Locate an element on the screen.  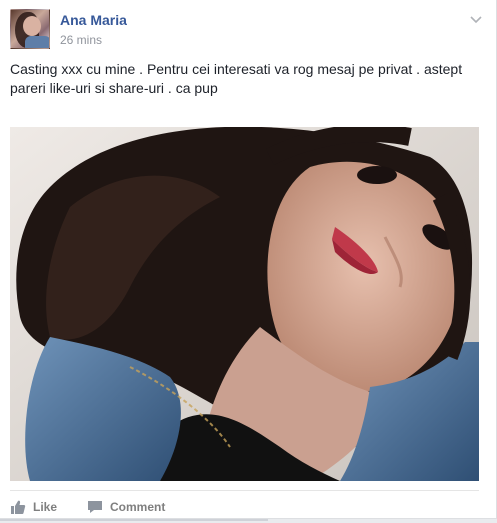
chevron-down-icon is located at coordinates (476, 19).